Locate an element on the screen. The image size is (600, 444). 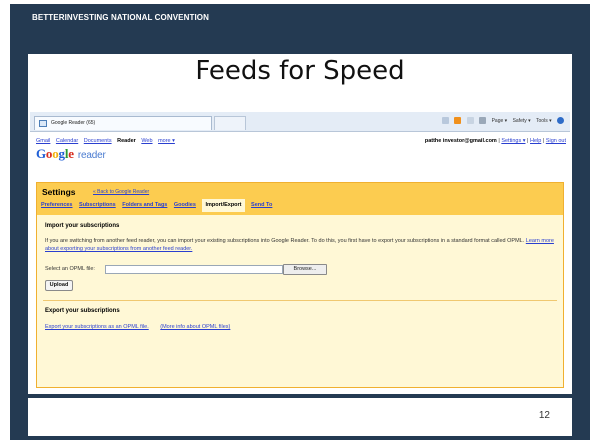
back-to-reader-link: « Back to Google Reader is located at coordinates (121, 192).